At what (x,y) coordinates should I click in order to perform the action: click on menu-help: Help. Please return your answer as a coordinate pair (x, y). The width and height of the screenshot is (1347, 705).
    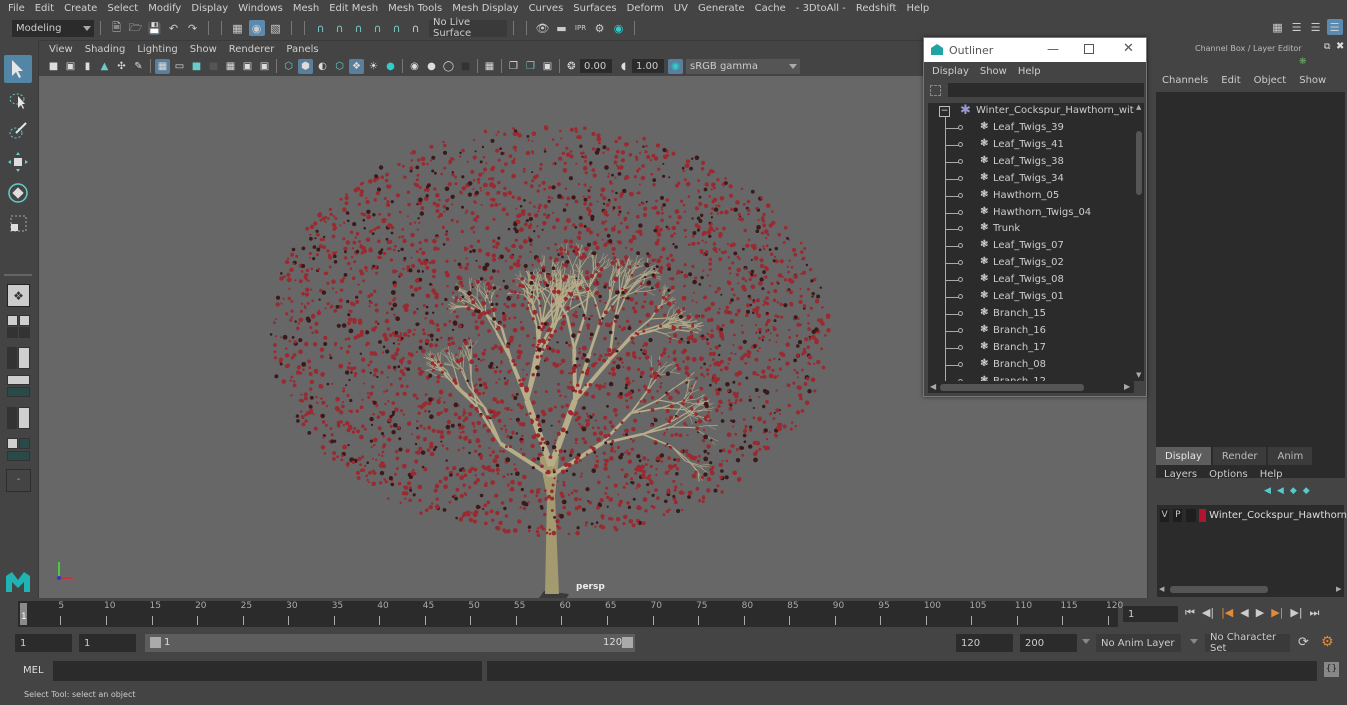
    Looking at the image, I should click on (918, 8).